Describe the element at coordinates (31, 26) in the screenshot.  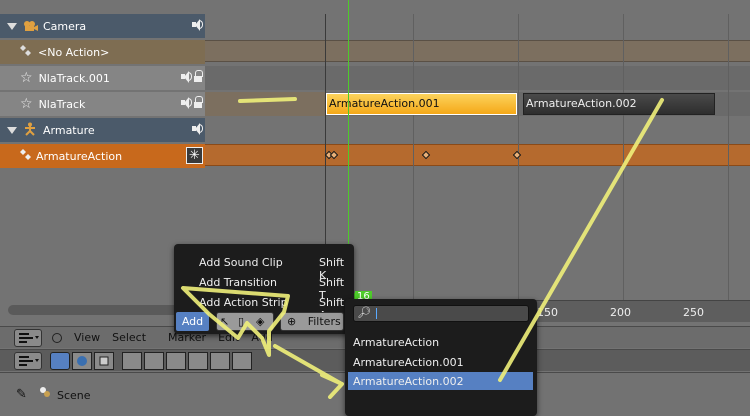
I see `camera-icon` at that location.